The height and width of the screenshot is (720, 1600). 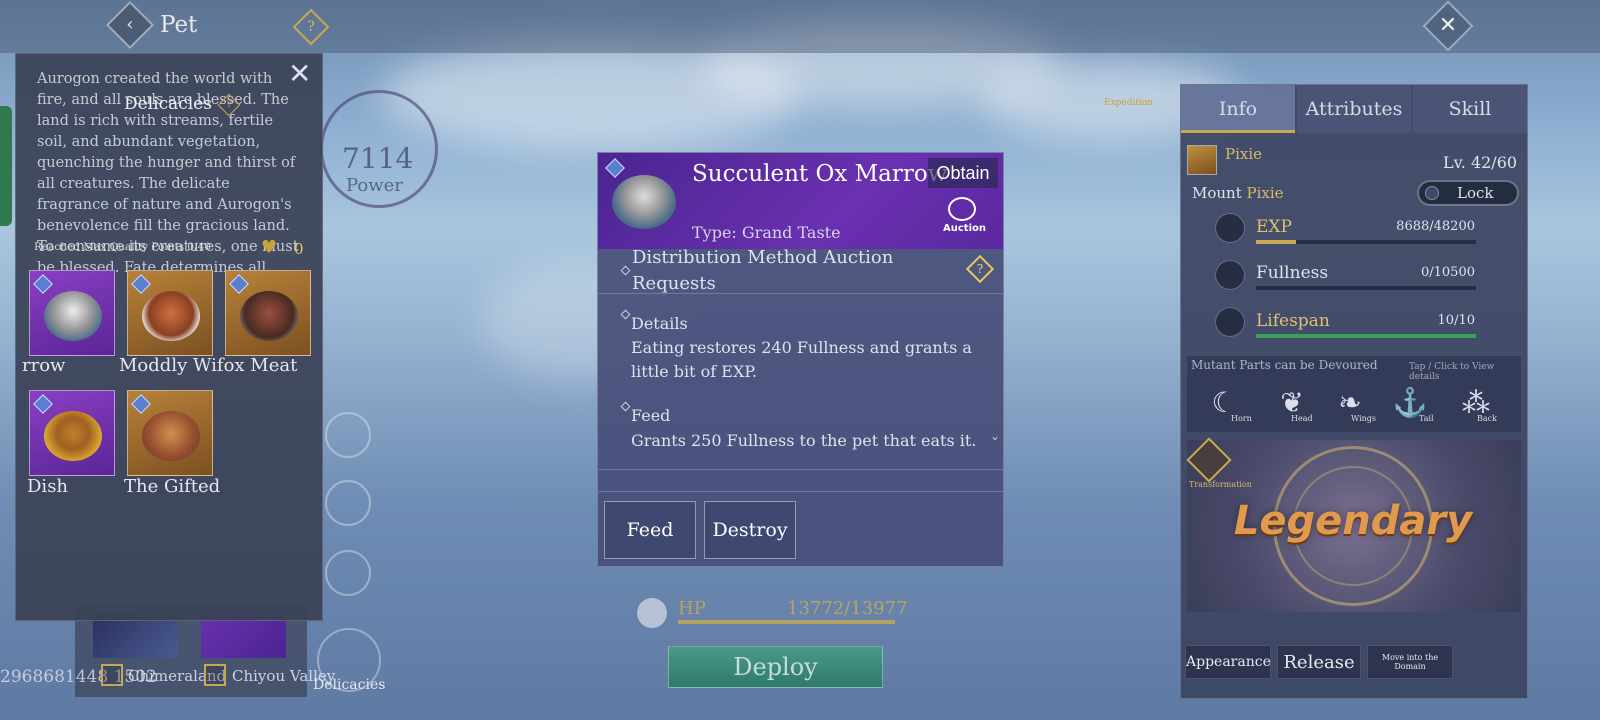 I want to click on expedition-label: Expedition, so click(x=1129, y=103).